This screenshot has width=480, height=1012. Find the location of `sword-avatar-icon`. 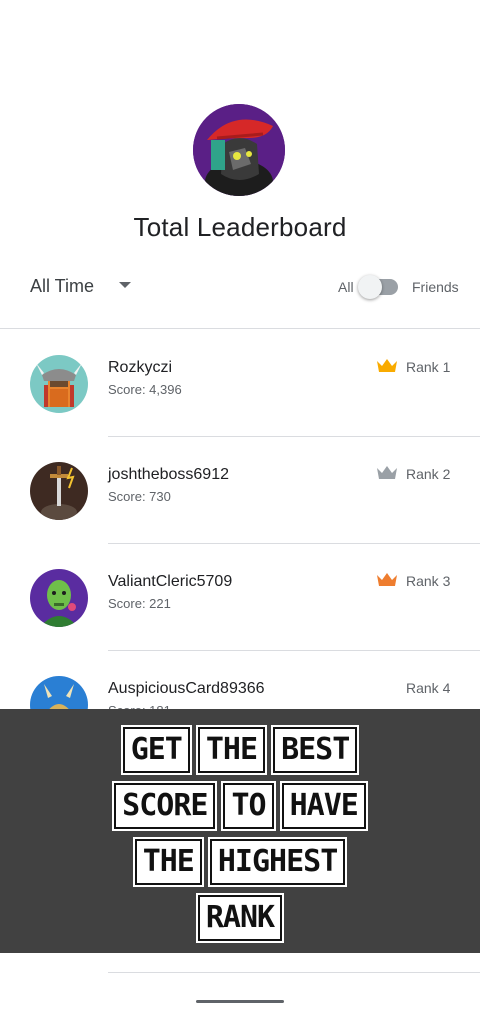

sword-avatar-icon is located at coordinates (59, 491).